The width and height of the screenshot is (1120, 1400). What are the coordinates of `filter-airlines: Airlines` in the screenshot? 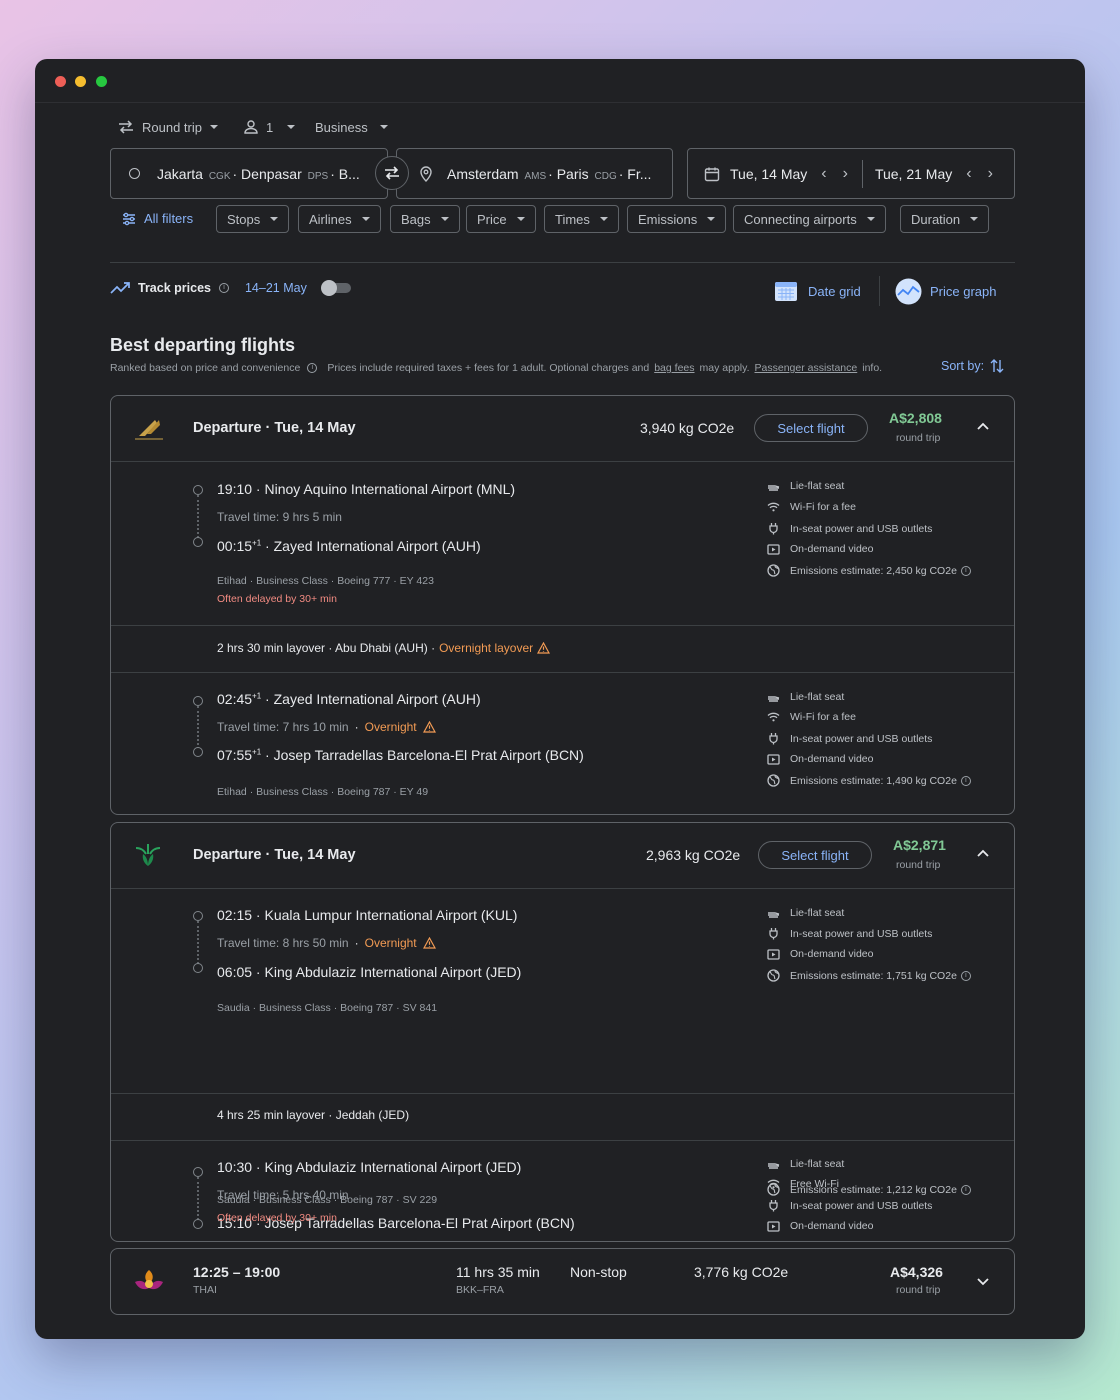 It's located at (339, 219).